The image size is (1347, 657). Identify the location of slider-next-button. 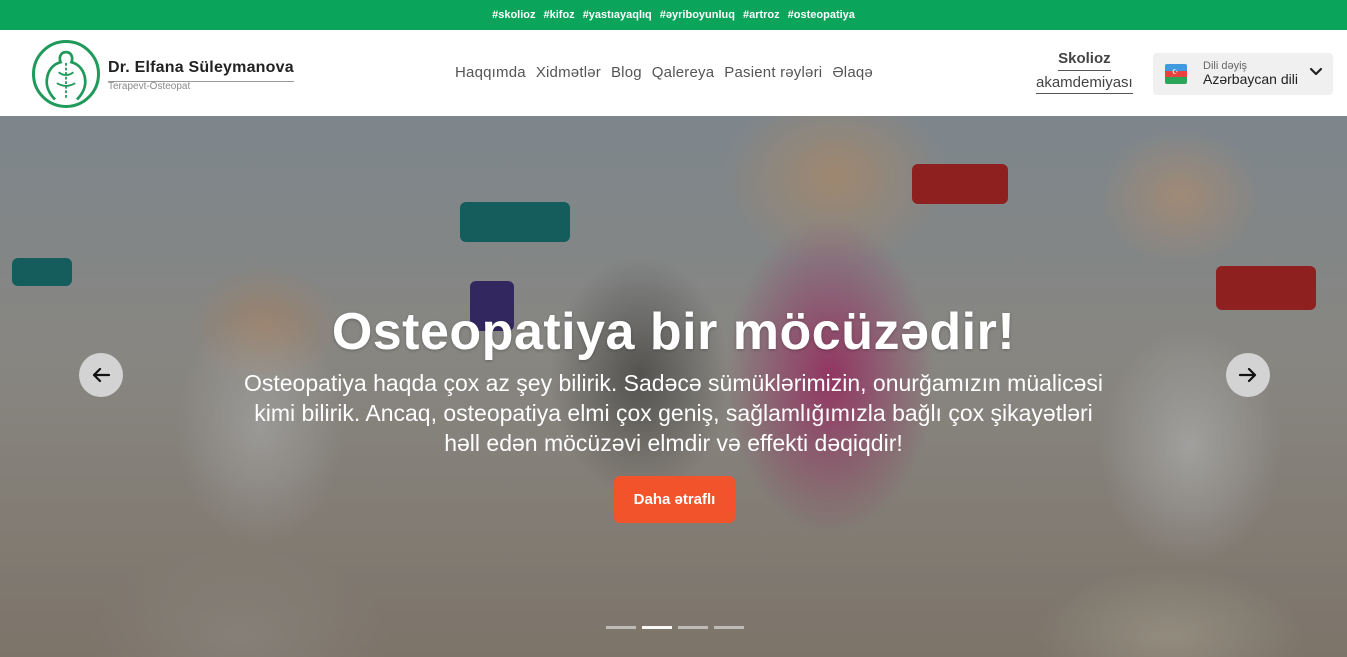
(1248, 375).